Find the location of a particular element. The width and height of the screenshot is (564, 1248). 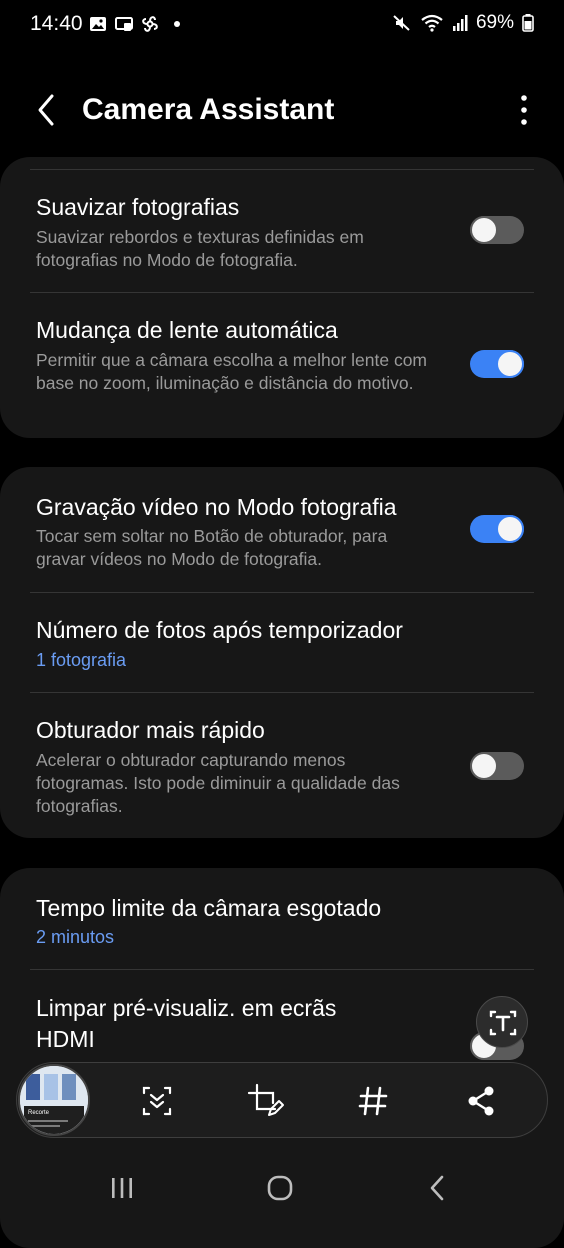

screenshot-thumbnail: Recorte is located at coordinates (54, 1100).